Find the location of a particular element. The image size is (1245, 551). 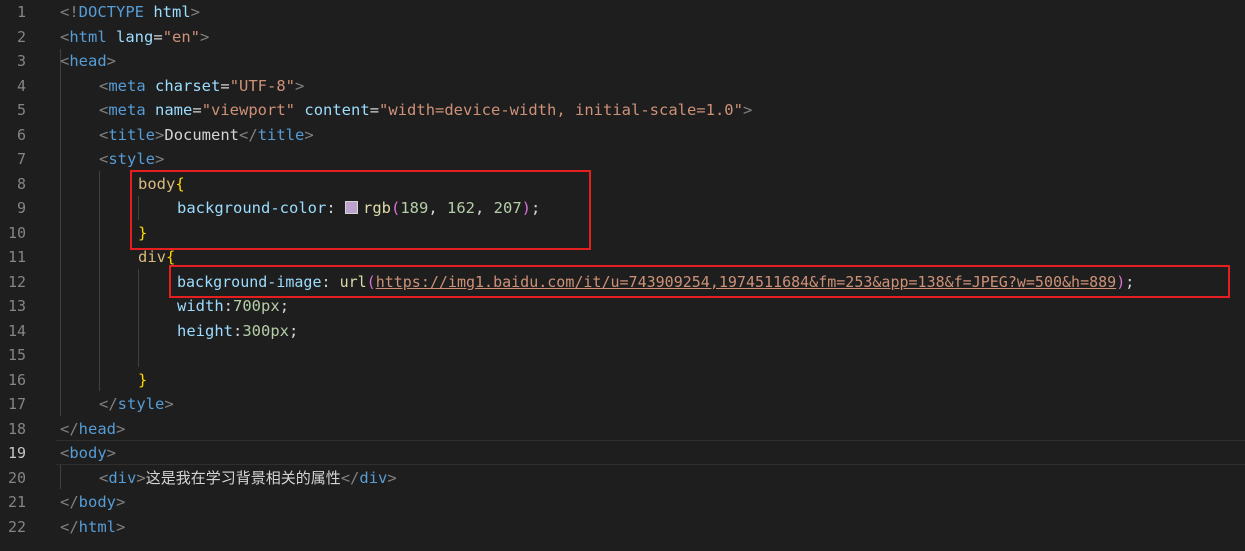

token: lang is located at coordinates (135, 36).